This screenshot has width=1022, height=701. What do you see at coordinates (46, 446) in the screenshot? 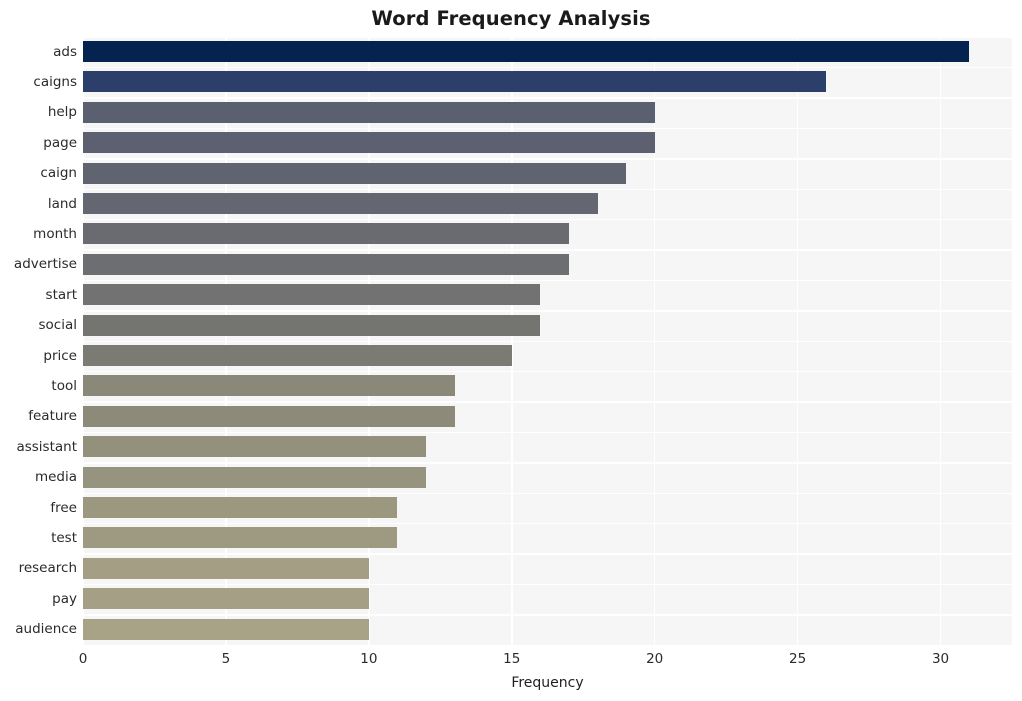
I see `y-axis-tick-label: assistant` at bounding box center [46, 446].